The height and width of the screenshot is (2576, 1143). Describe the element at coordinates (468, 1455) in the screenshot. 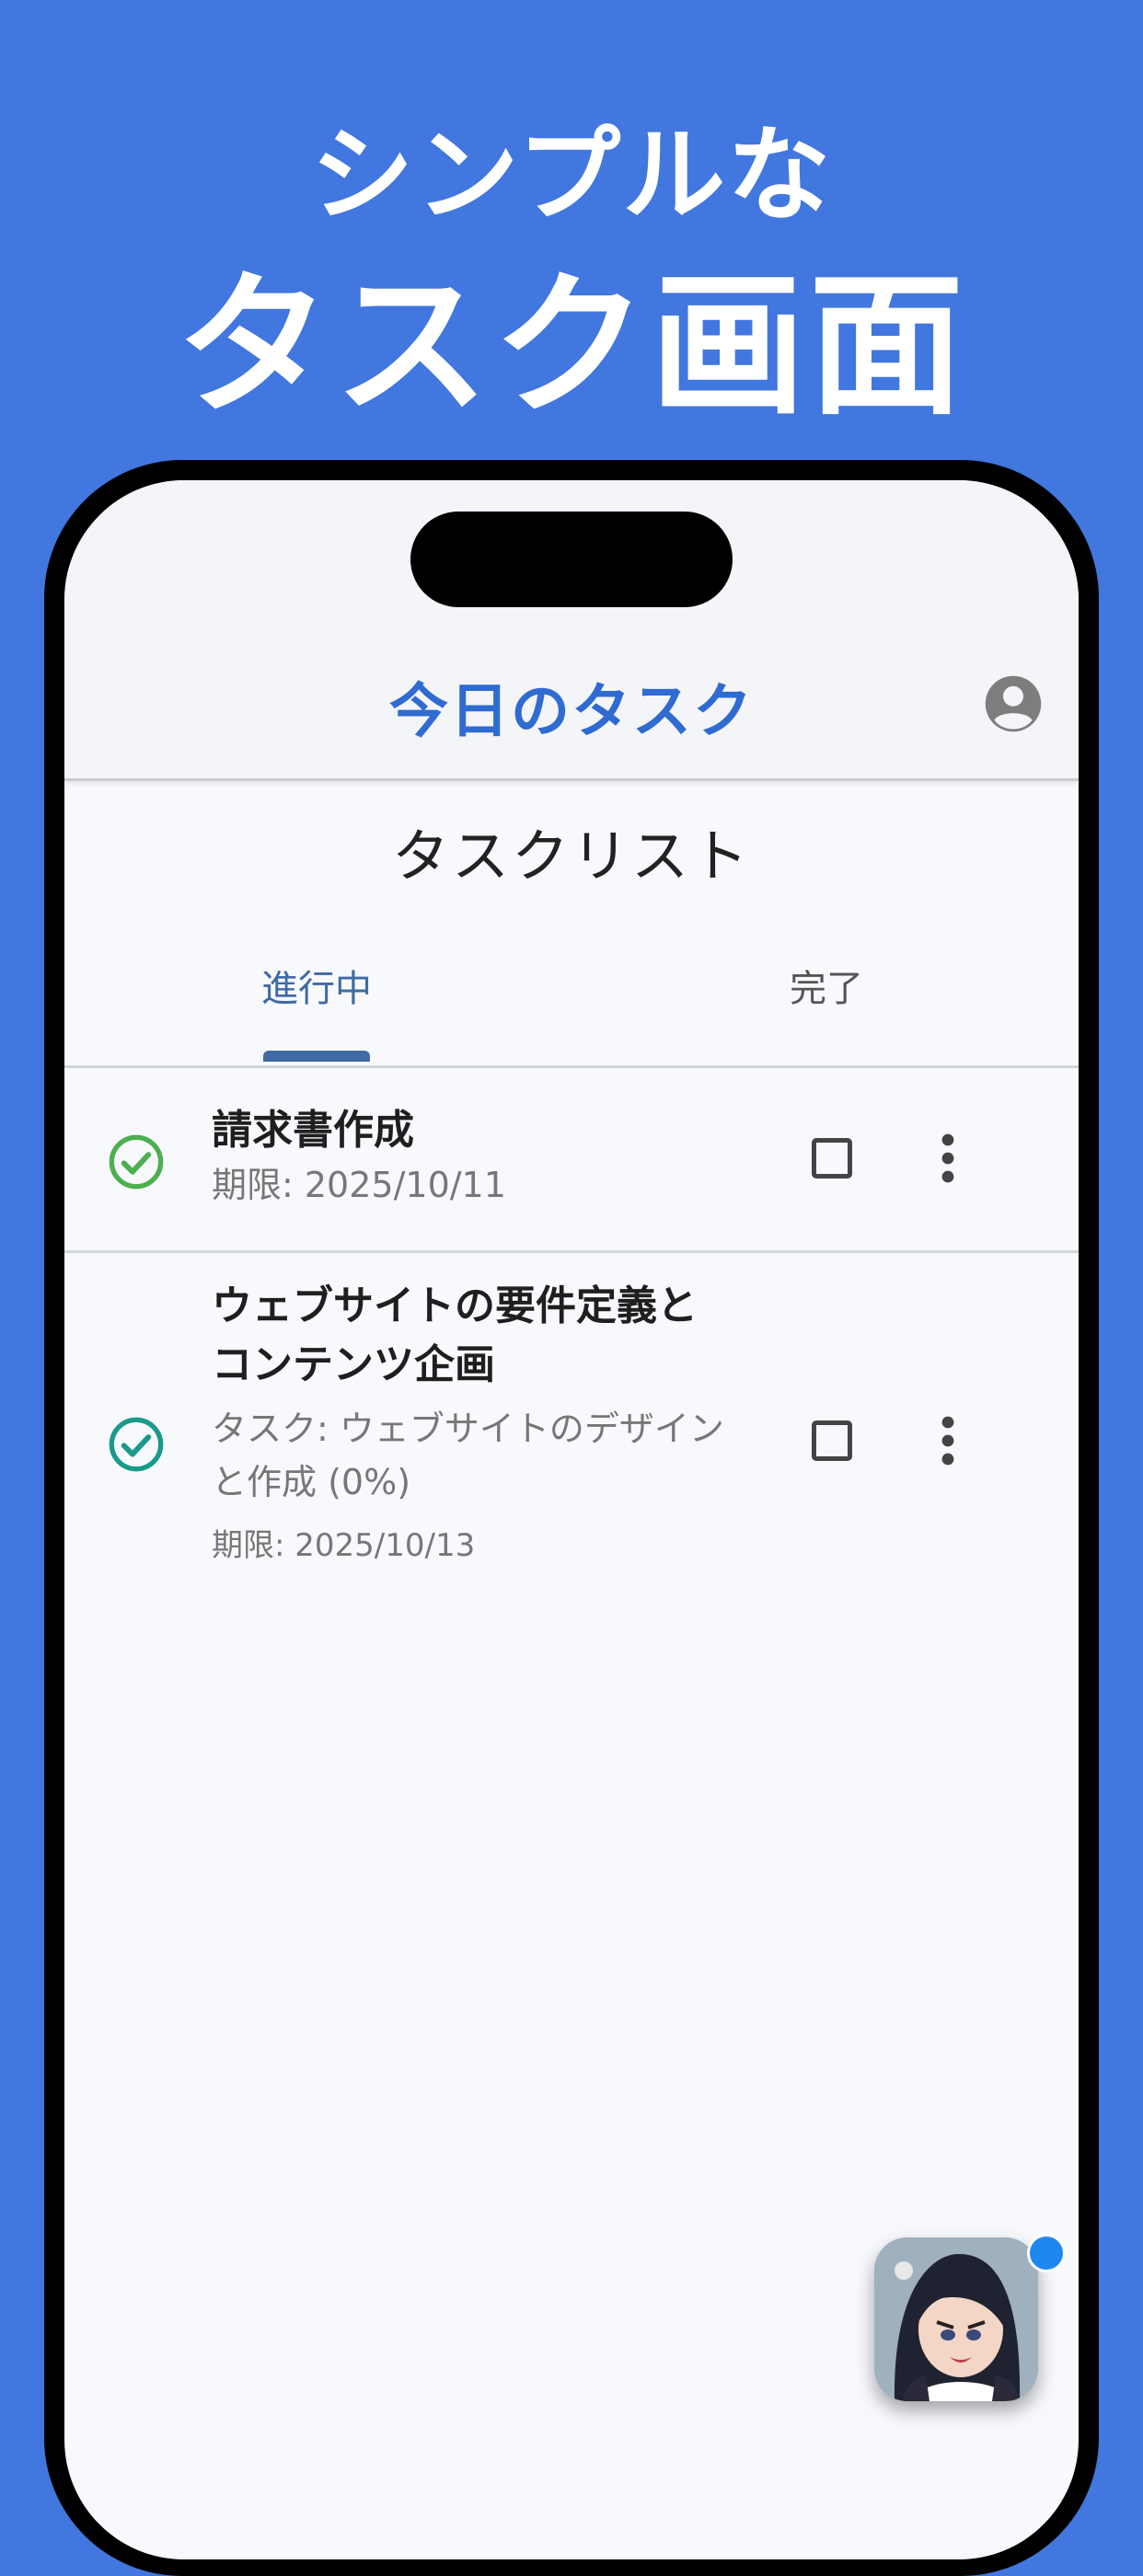

I see `task-parent: タスク: ウェブサイトのデザインと作成 (0%)` at that location.